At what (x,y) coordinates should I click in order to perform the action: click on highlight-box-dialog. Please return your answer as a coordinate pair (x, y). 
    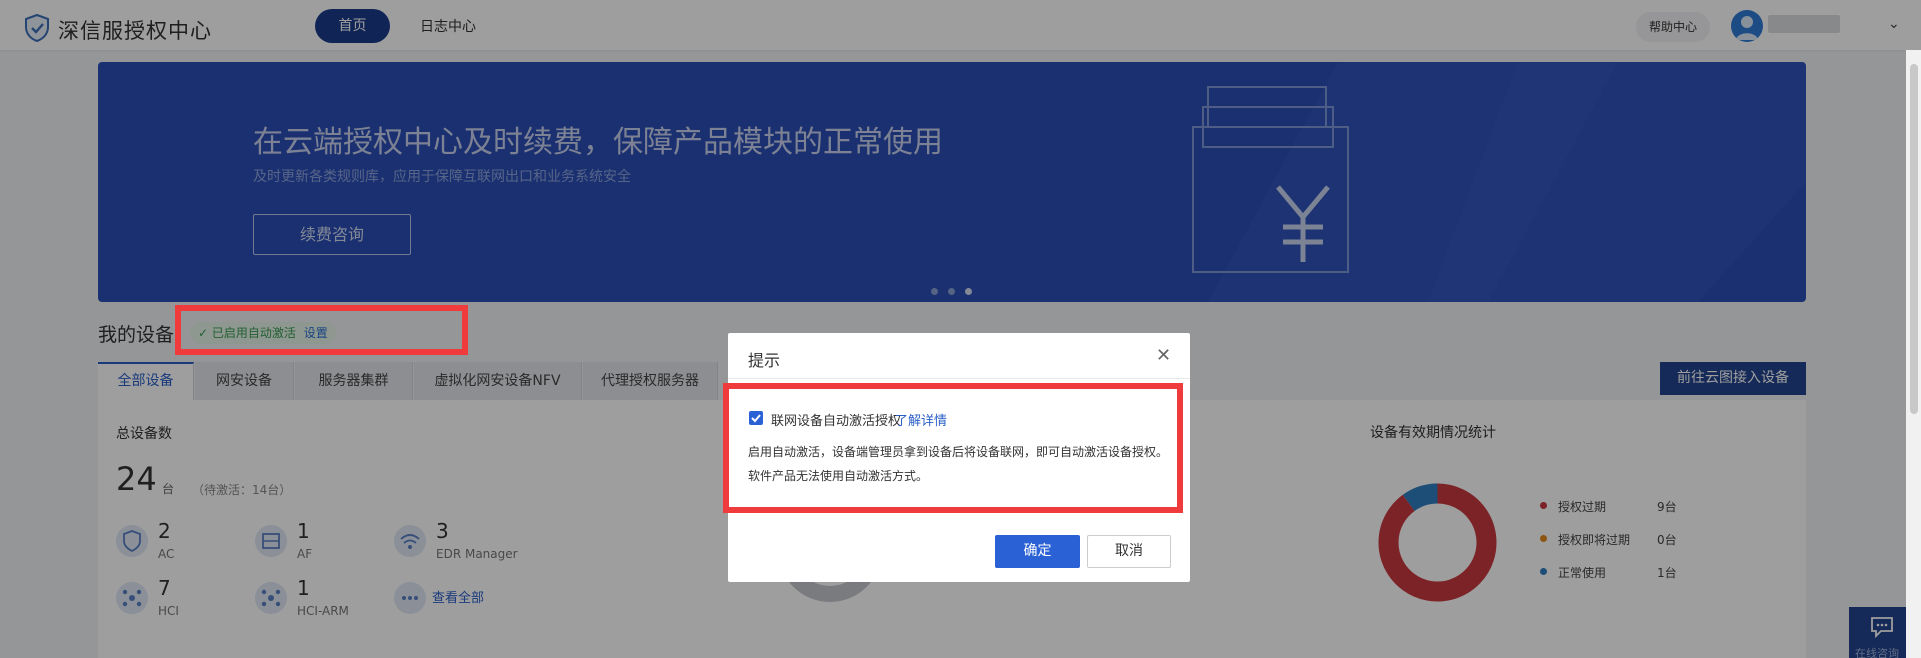
    Looking at the image, I should click on (953, 448).